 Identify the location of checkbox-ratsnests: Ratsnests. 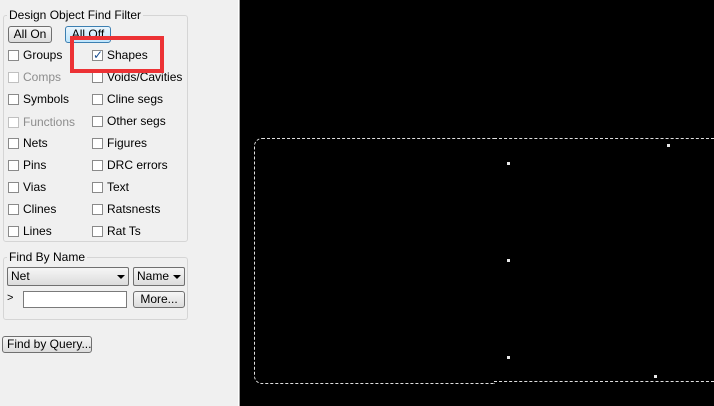
(126, 209).